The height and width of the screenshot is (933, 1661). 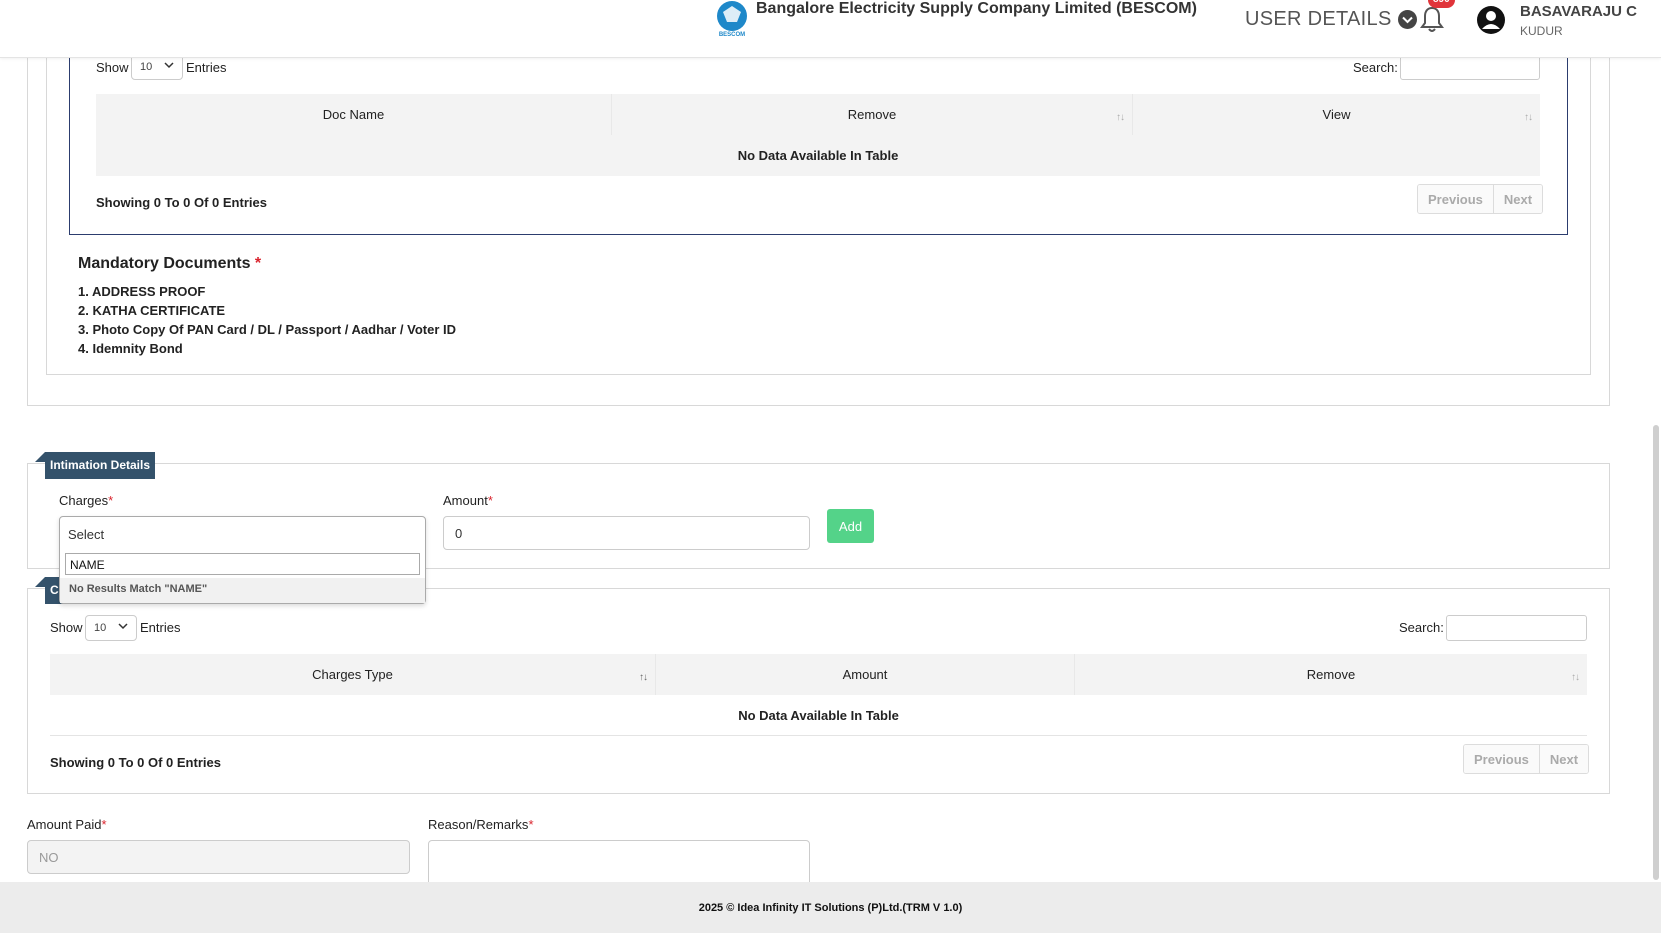 I want to click on docs-showing-text: Showing 0 To 0 Of 0 Entries, so click(x=181, y=202).